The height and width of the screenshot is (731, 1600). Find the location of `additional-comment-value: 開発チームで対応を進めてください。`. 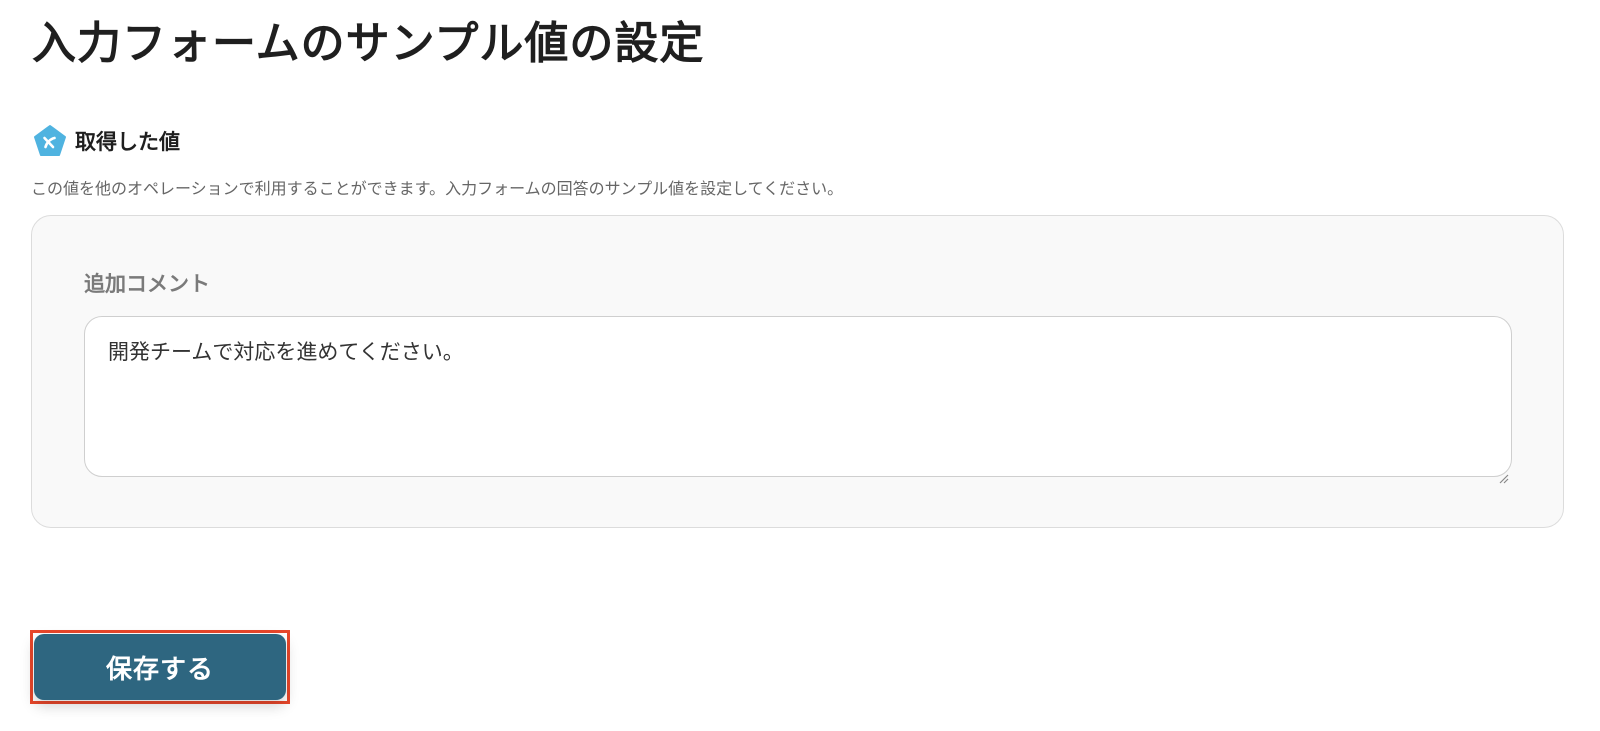

additional-comment-value: 開発チームで対応を進めてください。 is located at coordinates (286, 352).